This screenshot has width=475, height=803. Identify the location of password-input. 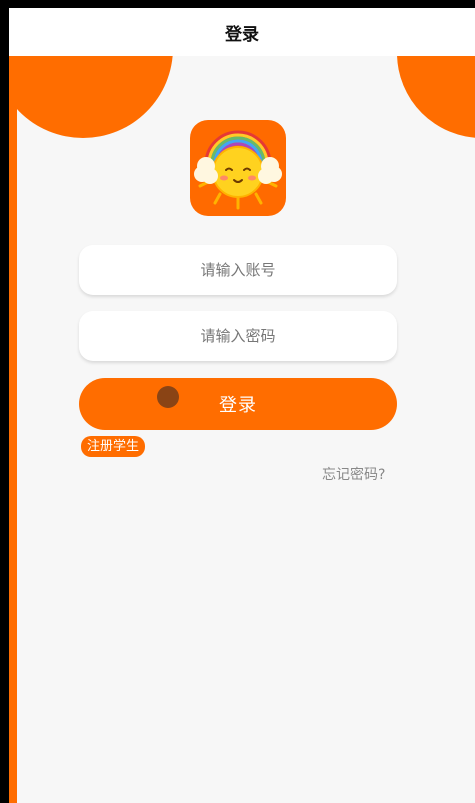
(238, 336).